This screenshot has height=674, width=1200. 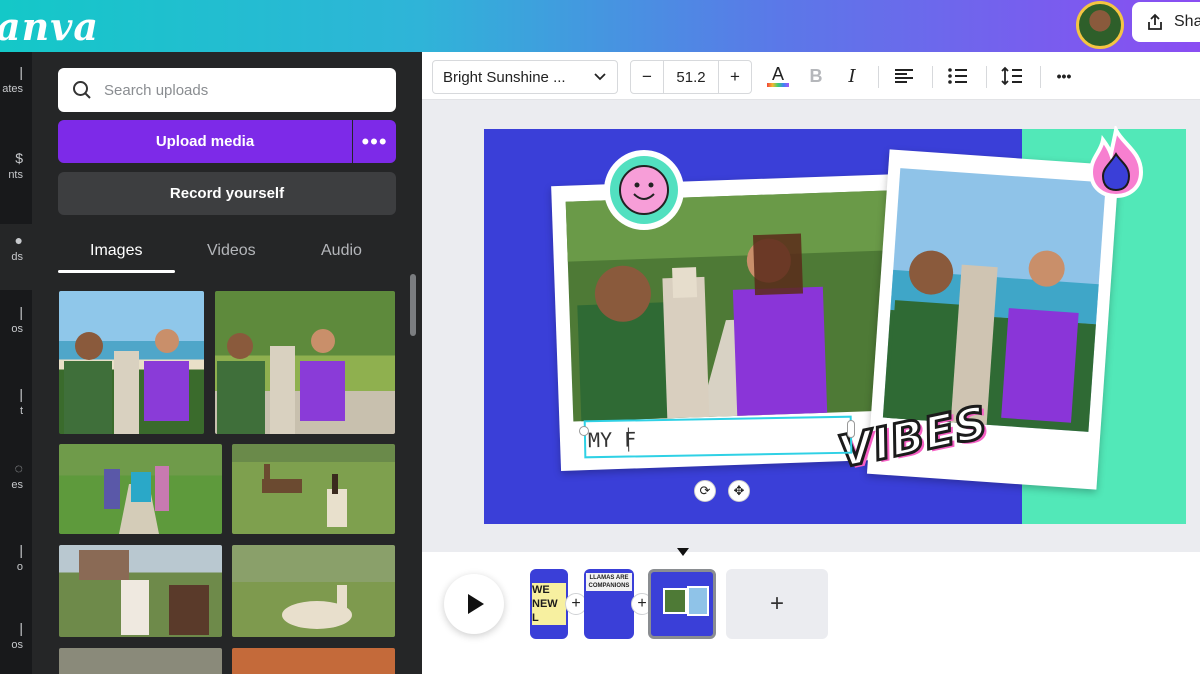 I want to click on smiley-face-icon, so click(x=644, y=190).